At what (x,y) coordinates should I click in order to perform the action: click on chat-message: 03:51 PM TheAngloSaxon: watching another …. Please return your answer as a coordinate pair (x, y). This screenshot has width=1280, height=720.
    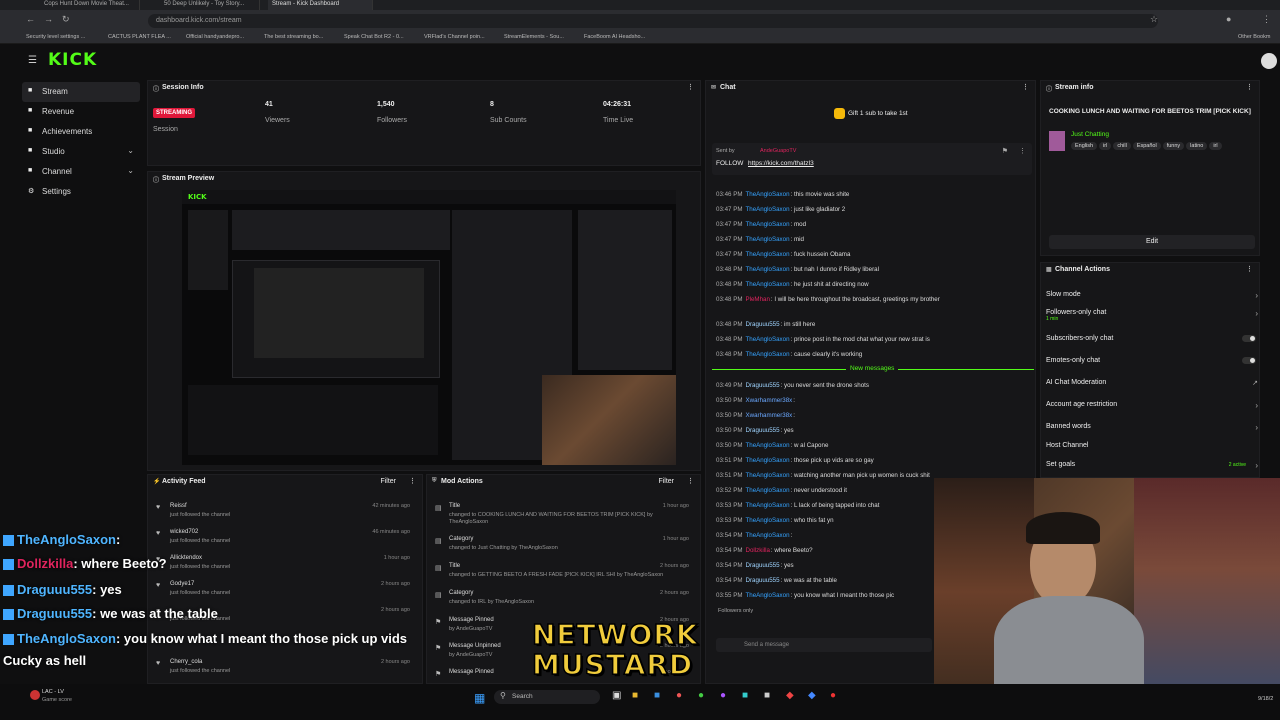
    Looking at the image, I should click on (823, 475).